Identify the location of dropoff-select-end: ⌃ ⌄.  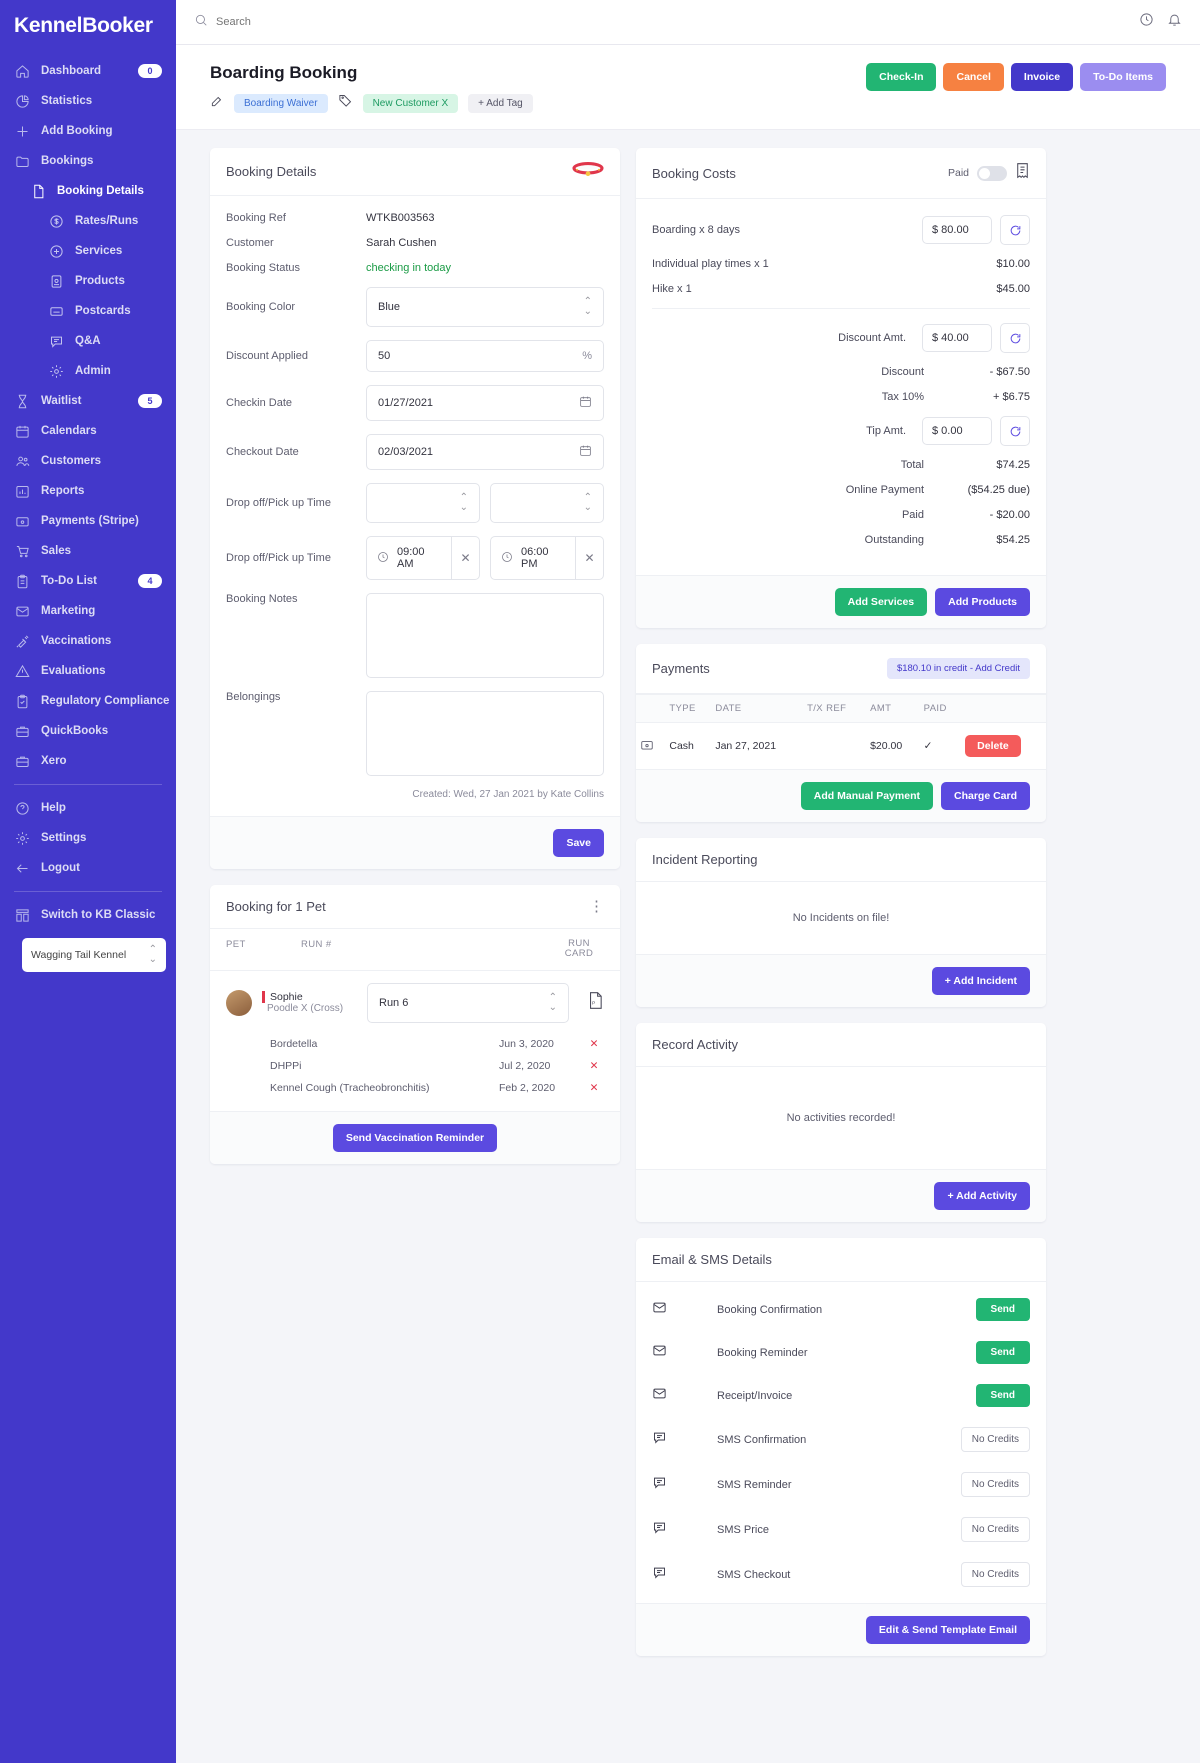
(547, 503).